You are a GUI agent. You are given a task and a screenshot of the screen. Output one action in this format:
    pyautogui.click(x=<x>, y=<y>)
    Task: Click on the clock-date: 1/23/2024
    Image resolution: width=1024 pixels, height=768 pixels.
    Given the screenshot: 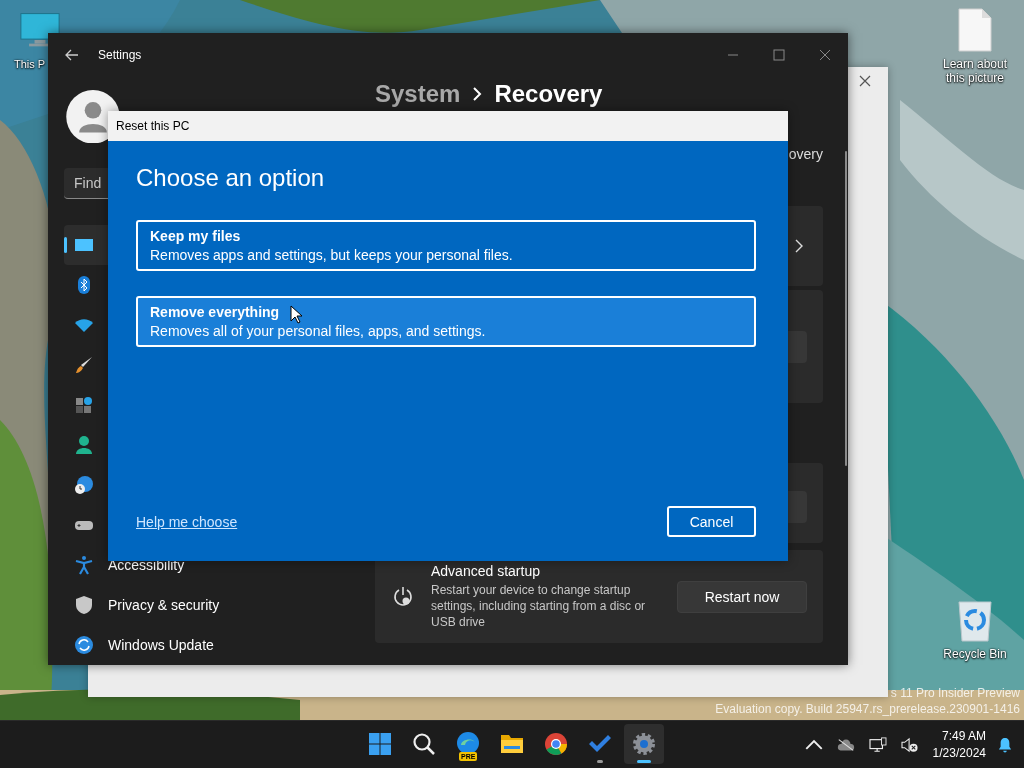 What is the action you would take?
    pyautogui.click(x=959, y=753)
    